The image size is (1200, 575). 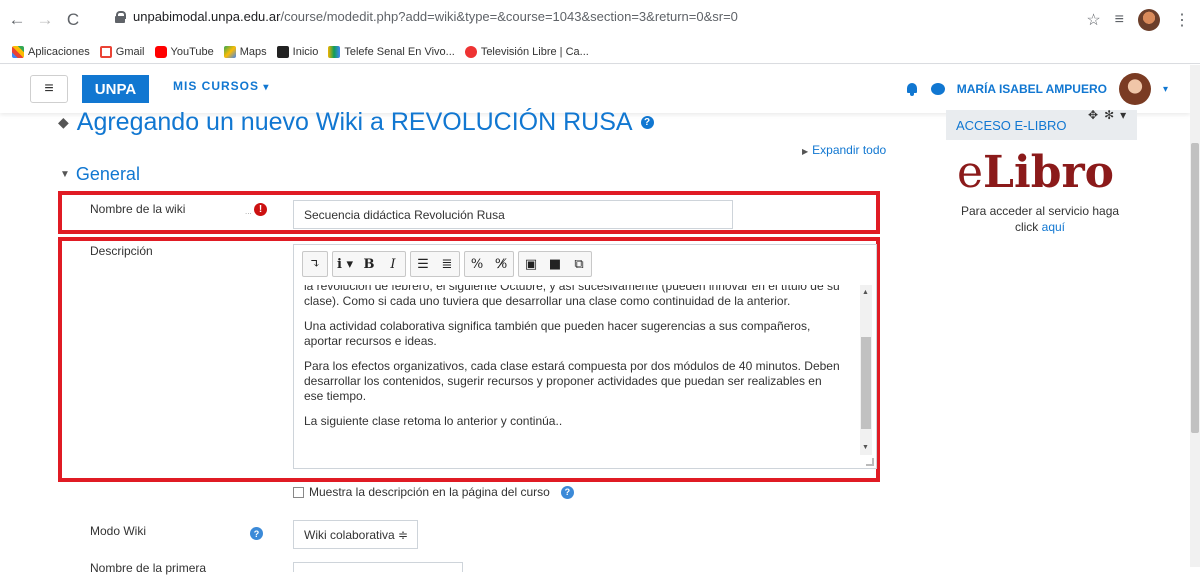 What do you see at coordinates (130, 51) in the screenshot?
I see `bookmark-label: Gmail` at bounding box center [130, 51].